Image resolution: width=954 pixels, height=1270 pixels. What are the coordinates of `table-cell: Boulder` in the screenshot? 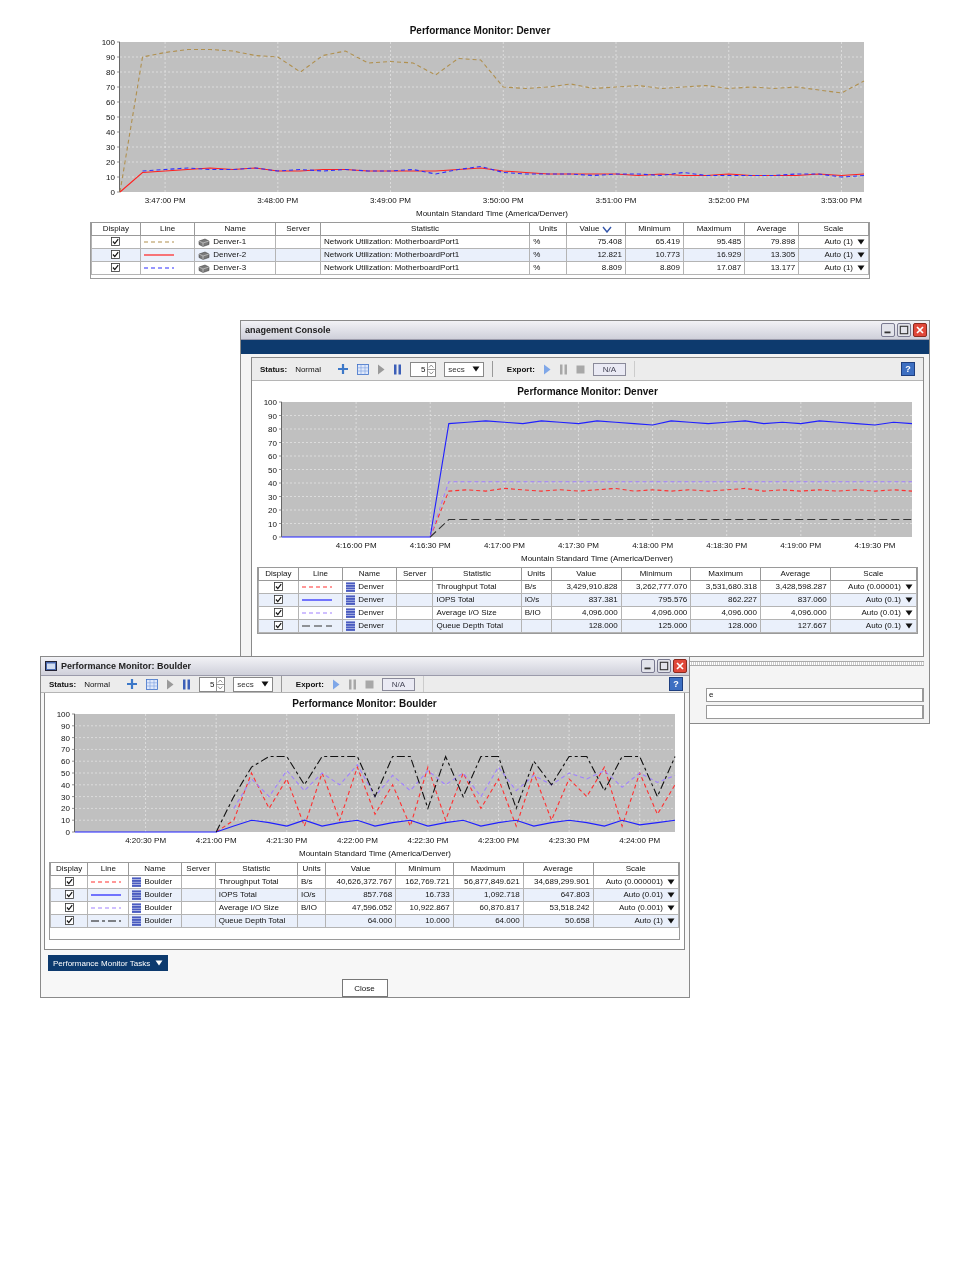 It's located at (158, 882).